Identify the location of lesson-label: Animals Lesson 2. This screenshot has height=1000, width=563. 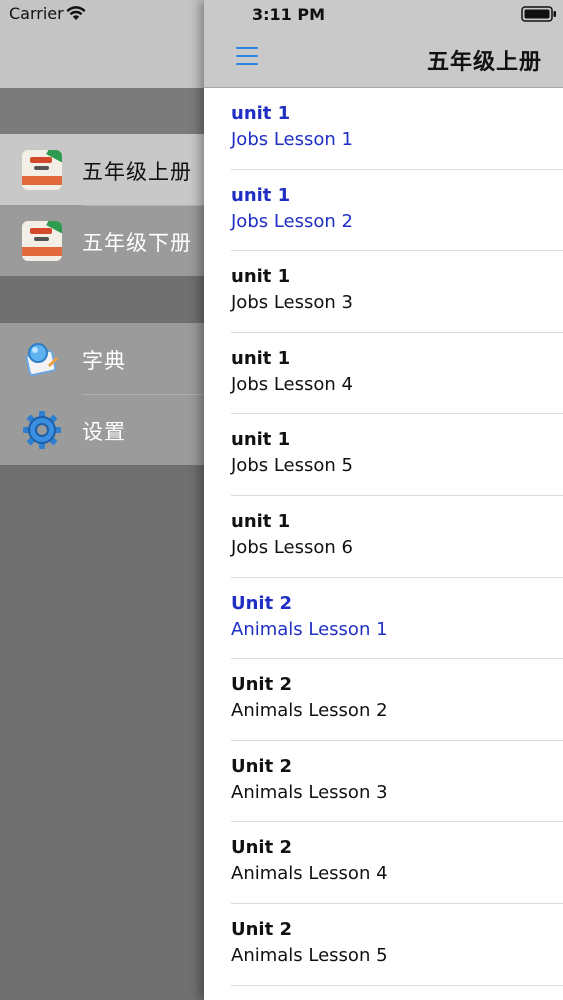
(309, 711).